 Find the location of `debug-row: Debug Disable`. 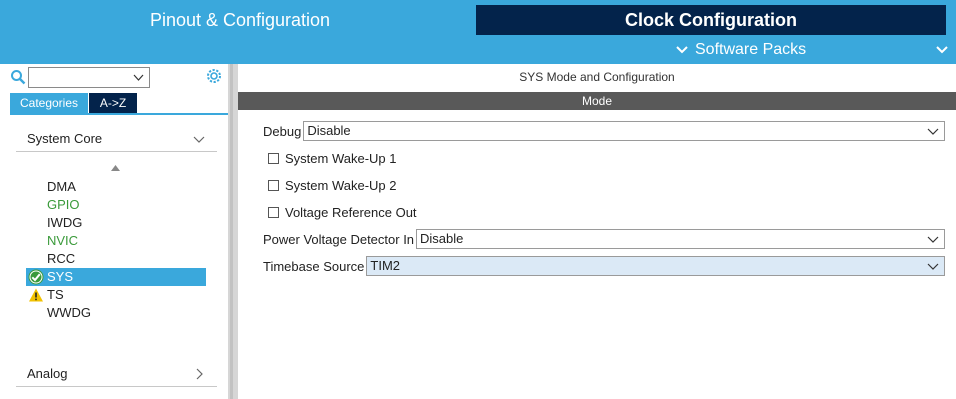

debug-row: Debug Disable is located at coordinates (604, 131).